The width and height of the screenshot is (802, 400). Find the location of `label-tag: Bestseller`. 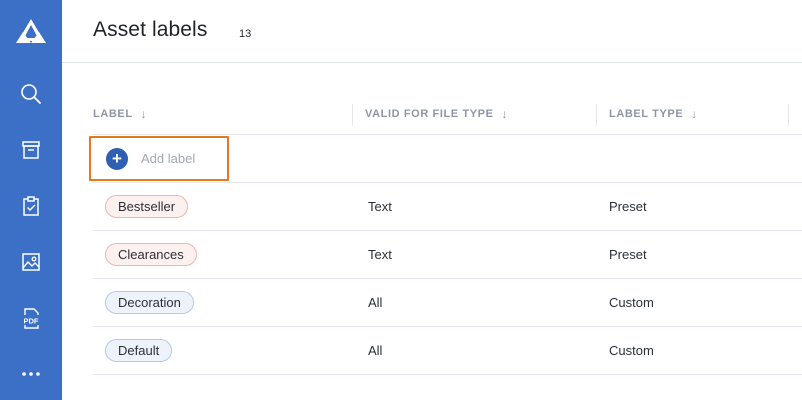

label-tag: Bestseller is located at coordinates (147, 206).